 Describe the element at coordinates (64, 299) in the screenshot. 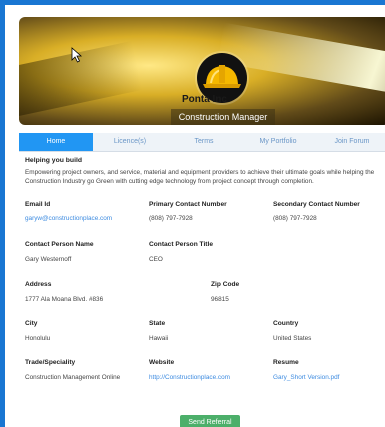

I see `address-value: 1777 Ala Moana Blvd. #836` at that location.